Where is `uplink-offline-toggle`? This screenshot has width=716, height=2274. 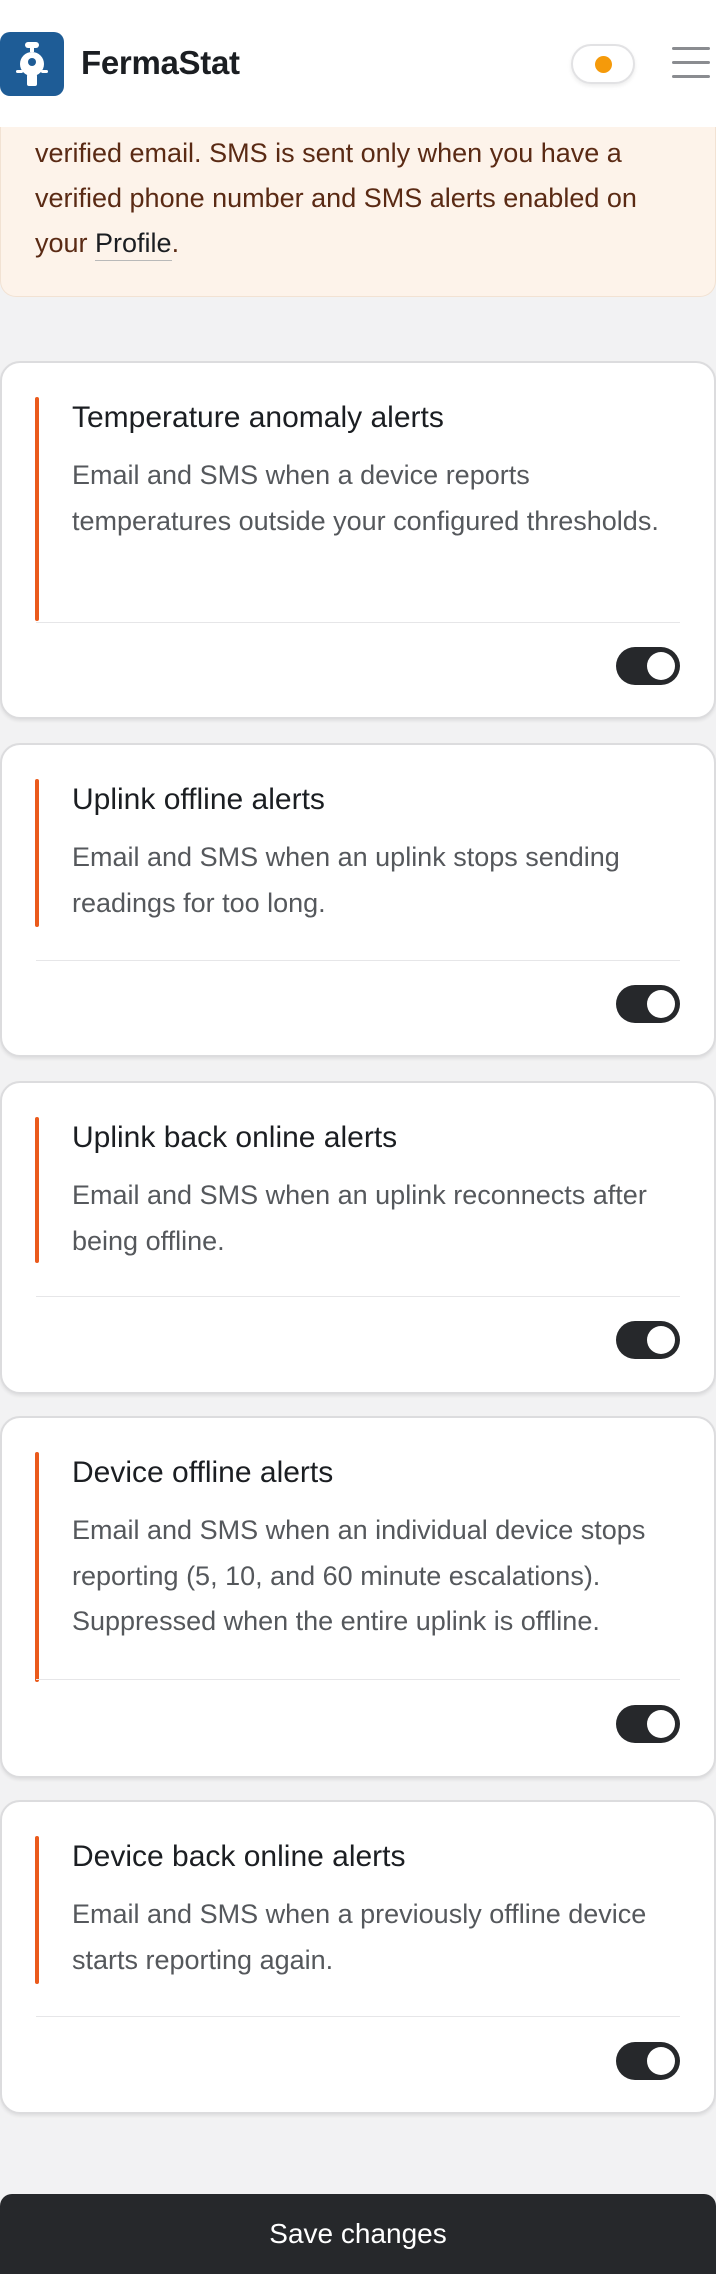 uplink-offline-toggle is located at coordinates (648, 1004).